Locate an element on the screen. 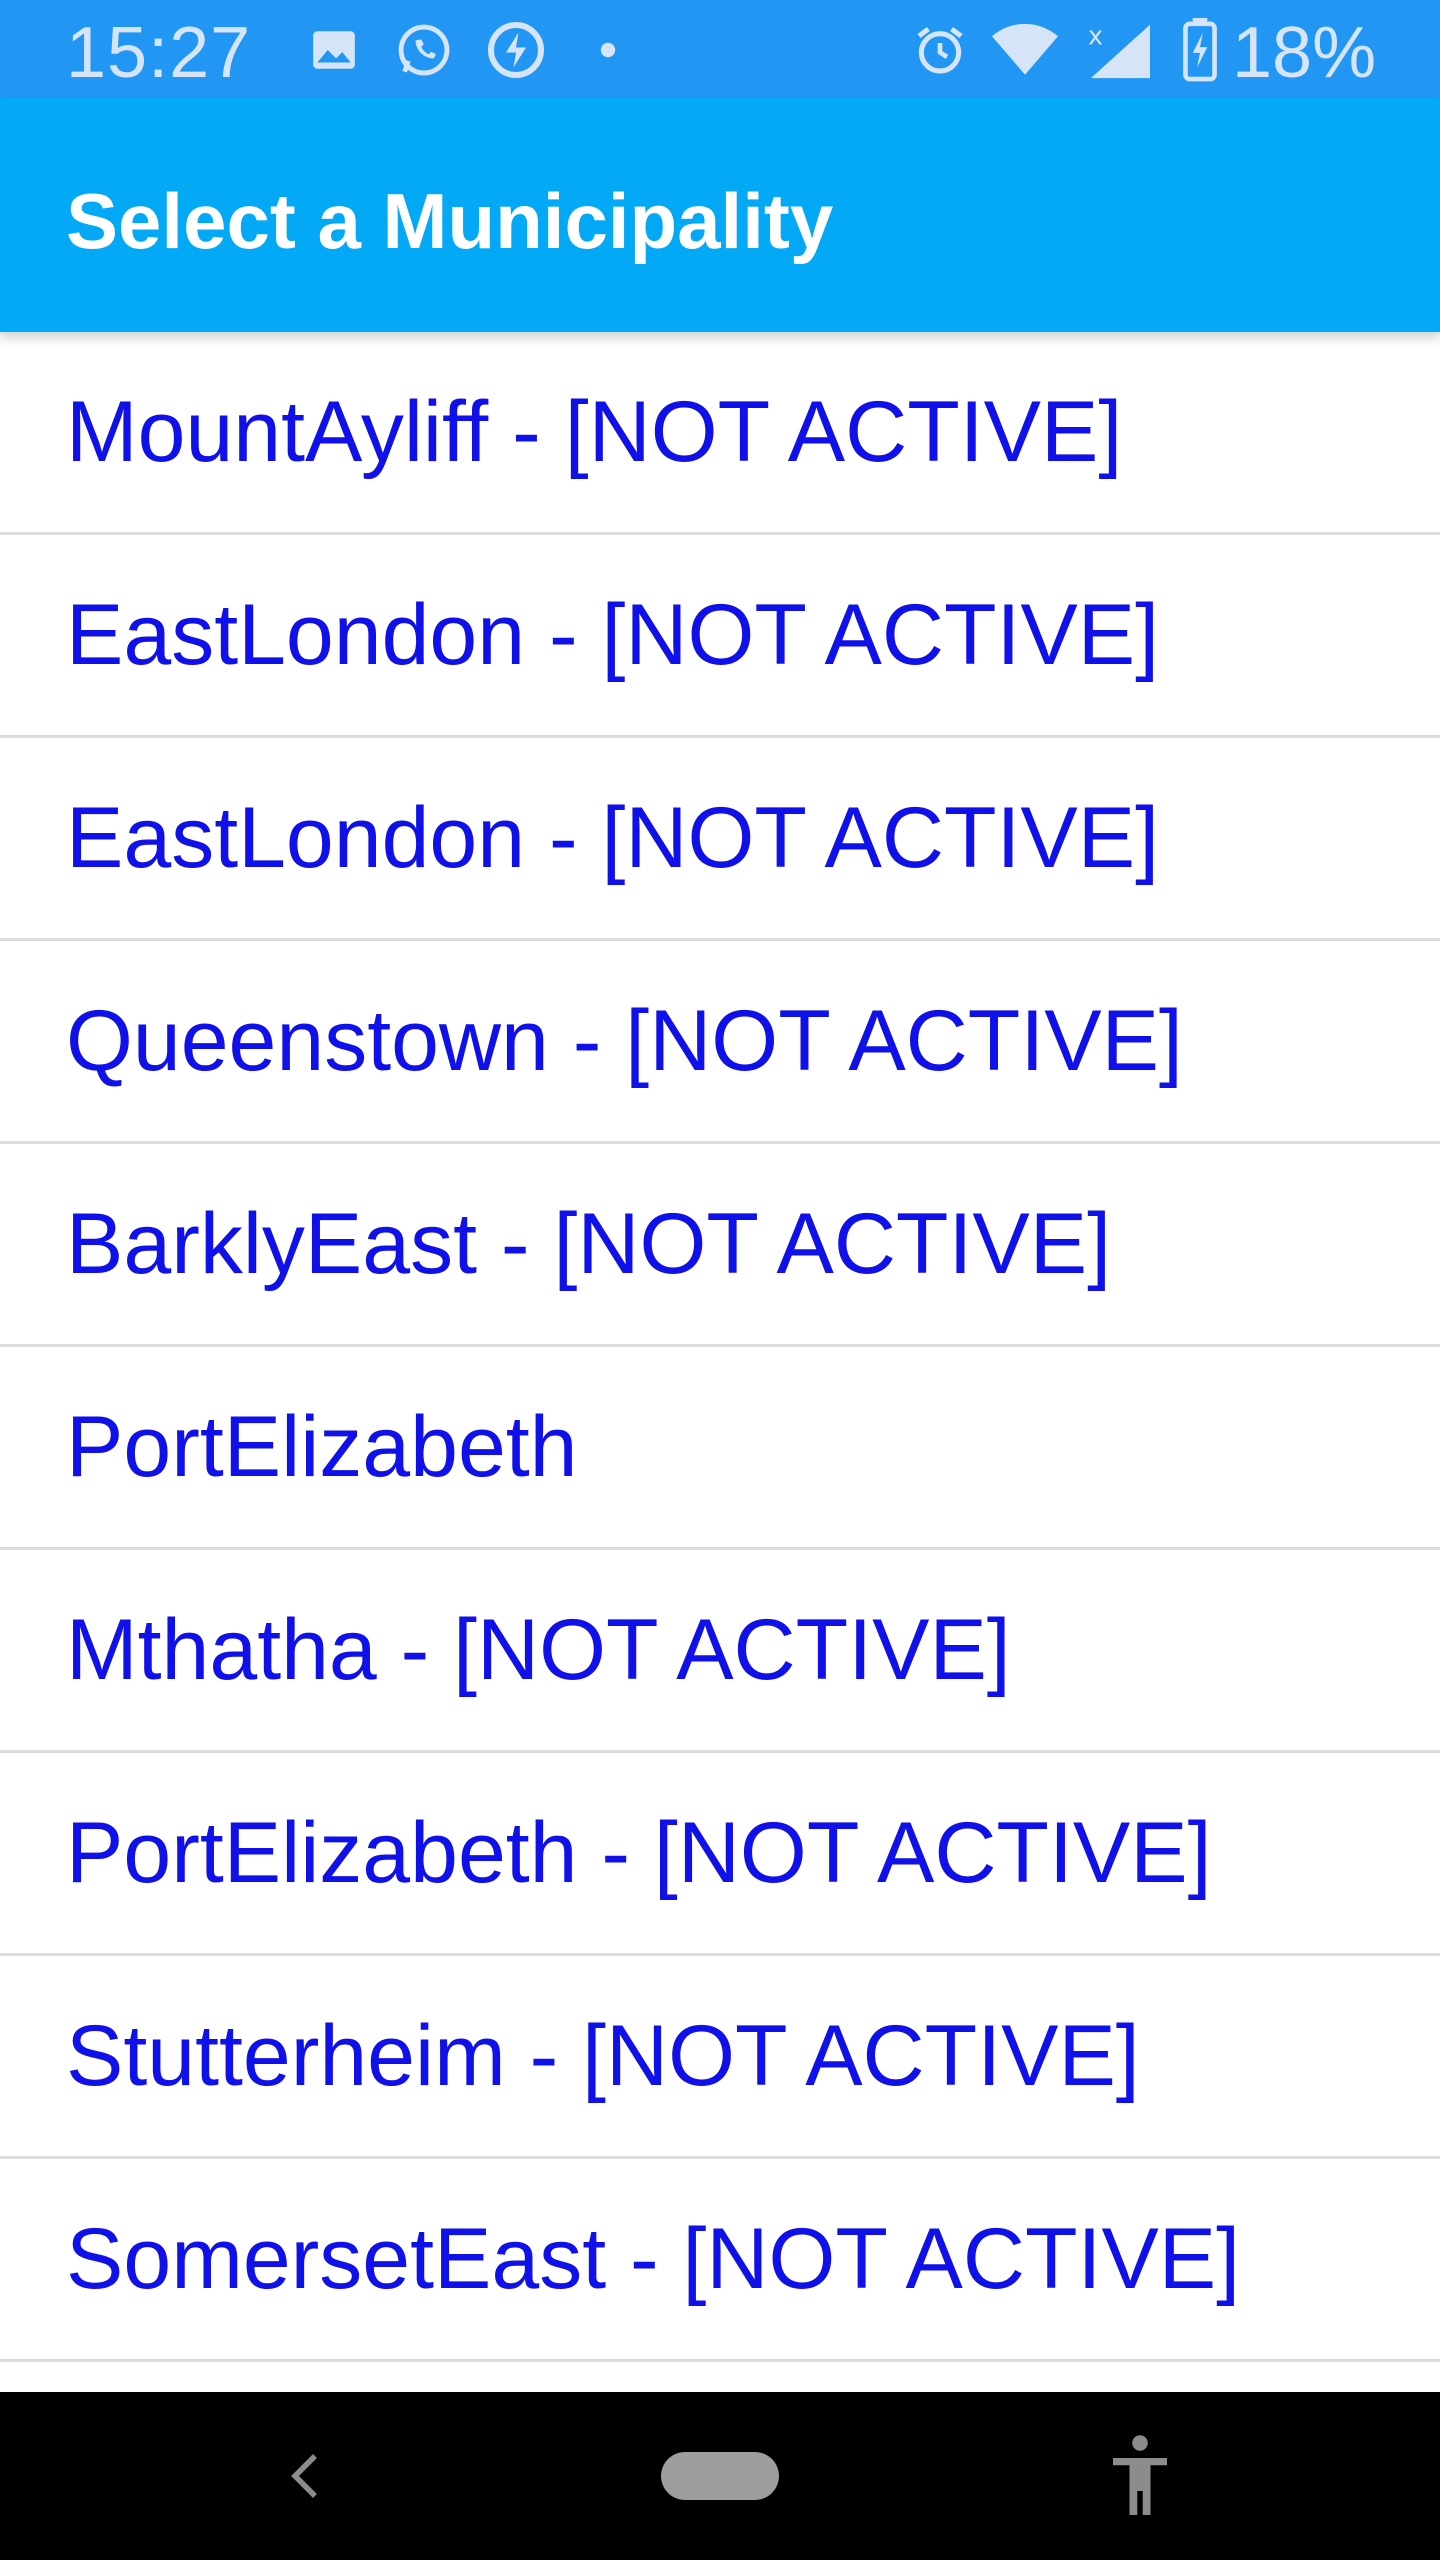 The width and height of the screenshot is (1440, 2560). back-button is located at coordinates (305, 2476).